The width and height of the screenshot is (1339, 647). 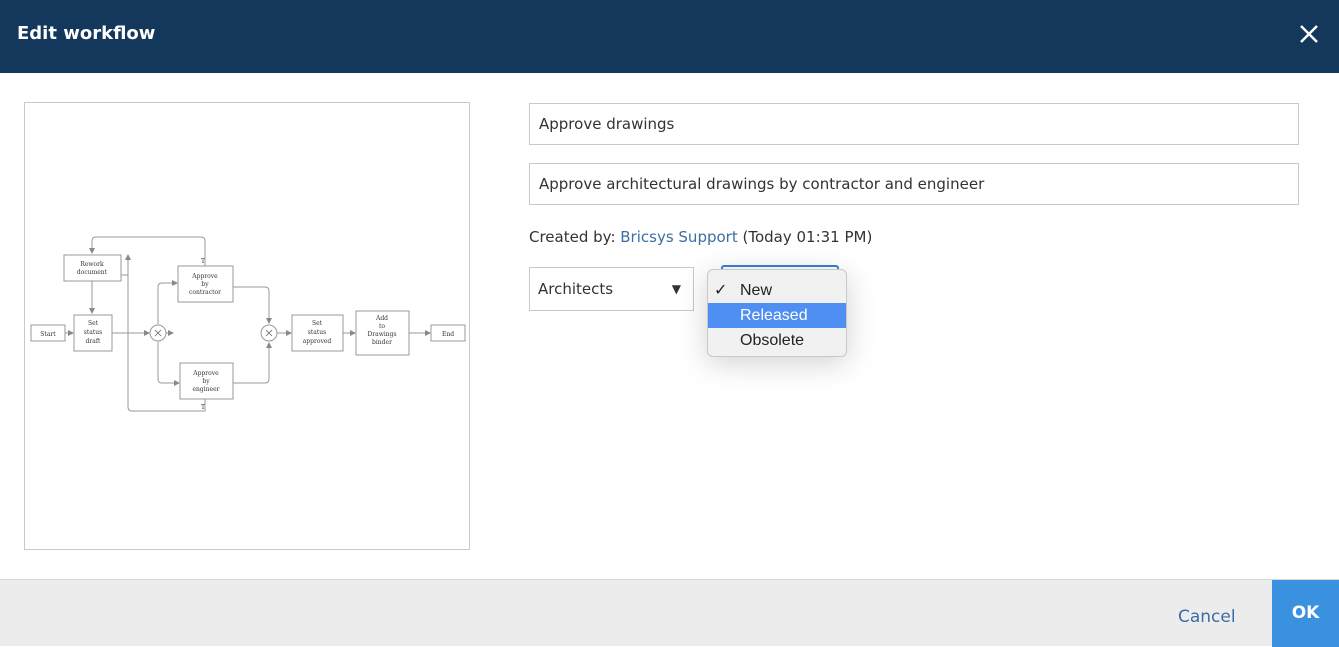 What do you see at coordinates (93, 323) in the screenshot?
I see `node-set-draft-1: Set` at bounding box center [93, 323].